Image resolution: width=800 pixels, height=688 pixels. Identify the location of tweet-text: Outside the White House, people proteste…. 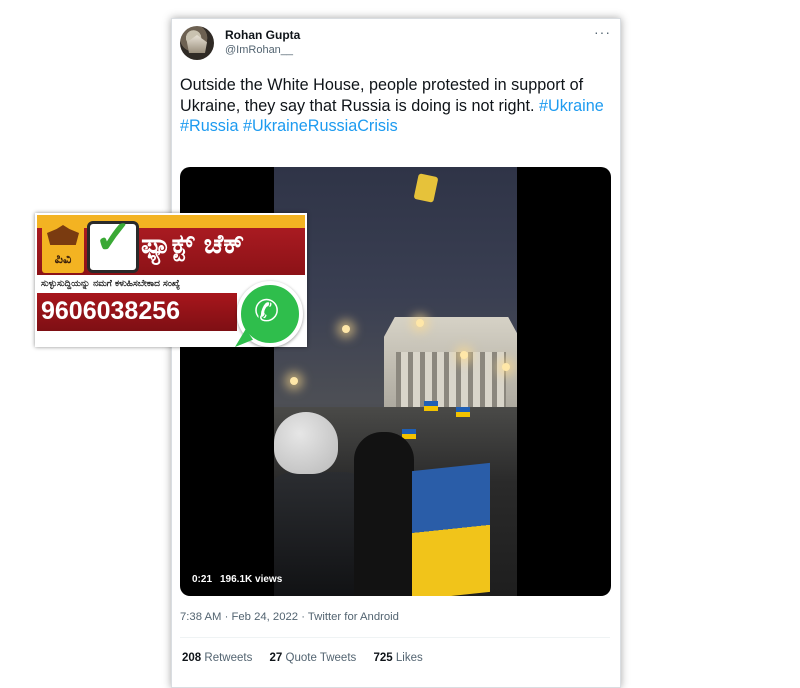
(398, 106).